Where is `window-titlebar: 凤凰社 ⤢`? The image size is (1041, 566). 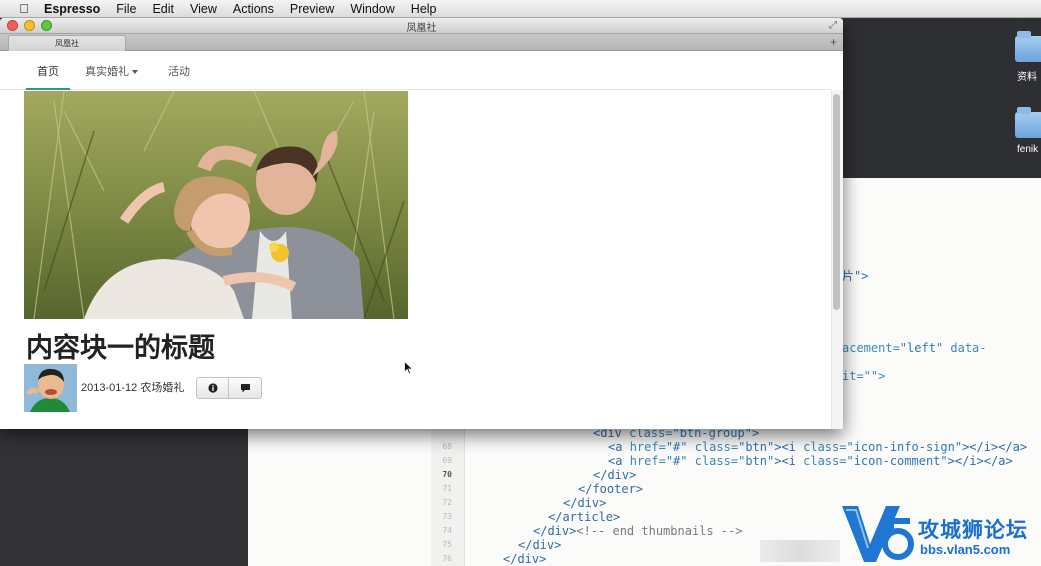
window-titlebar: 凤凰社 ⤢ is located at coordinates (421, 26).